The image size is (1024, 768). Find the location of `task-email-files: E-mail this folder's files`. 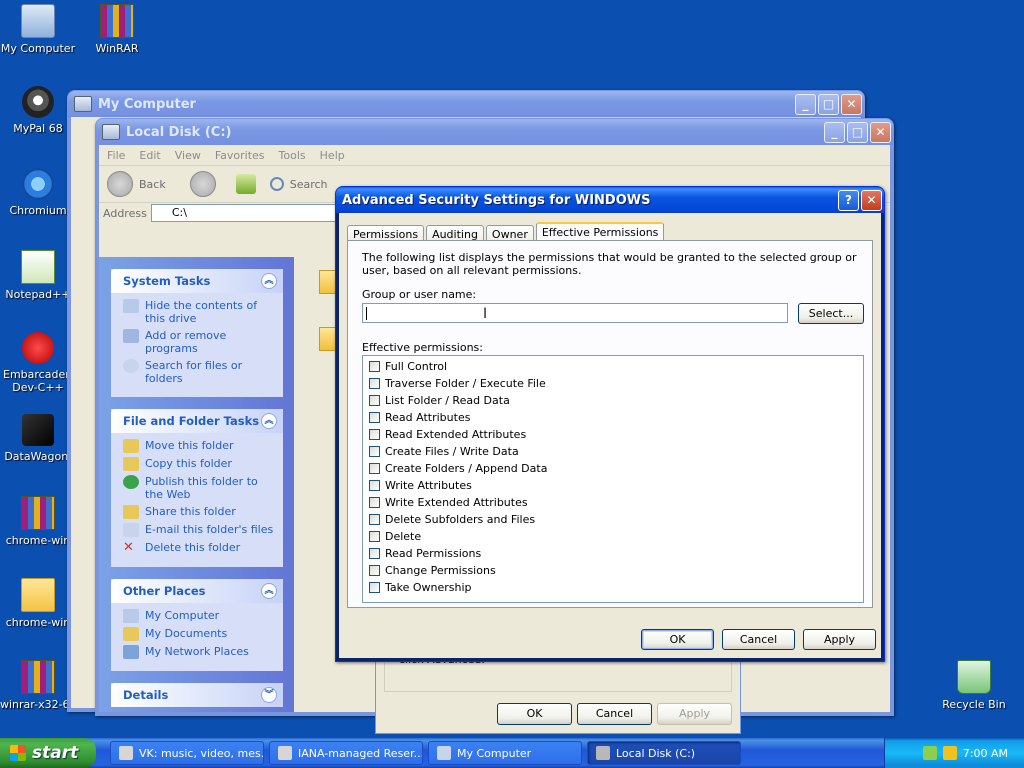

task-email-files: E-mail this folder's files is located at coordinates (199, 530).